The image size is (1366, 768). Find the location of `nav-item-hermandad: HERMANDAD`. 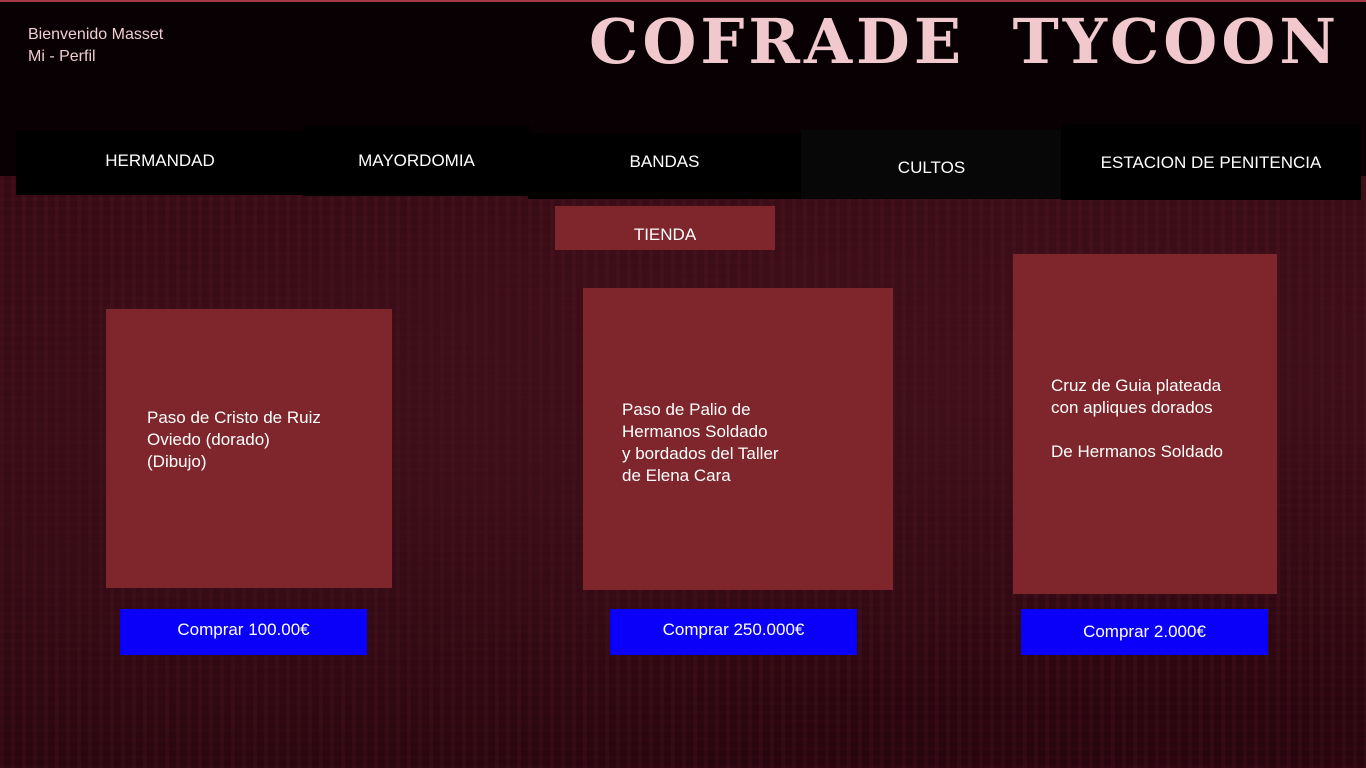

nav-item-hermandad: HERMANDAD is located at coordinates (160, 163).